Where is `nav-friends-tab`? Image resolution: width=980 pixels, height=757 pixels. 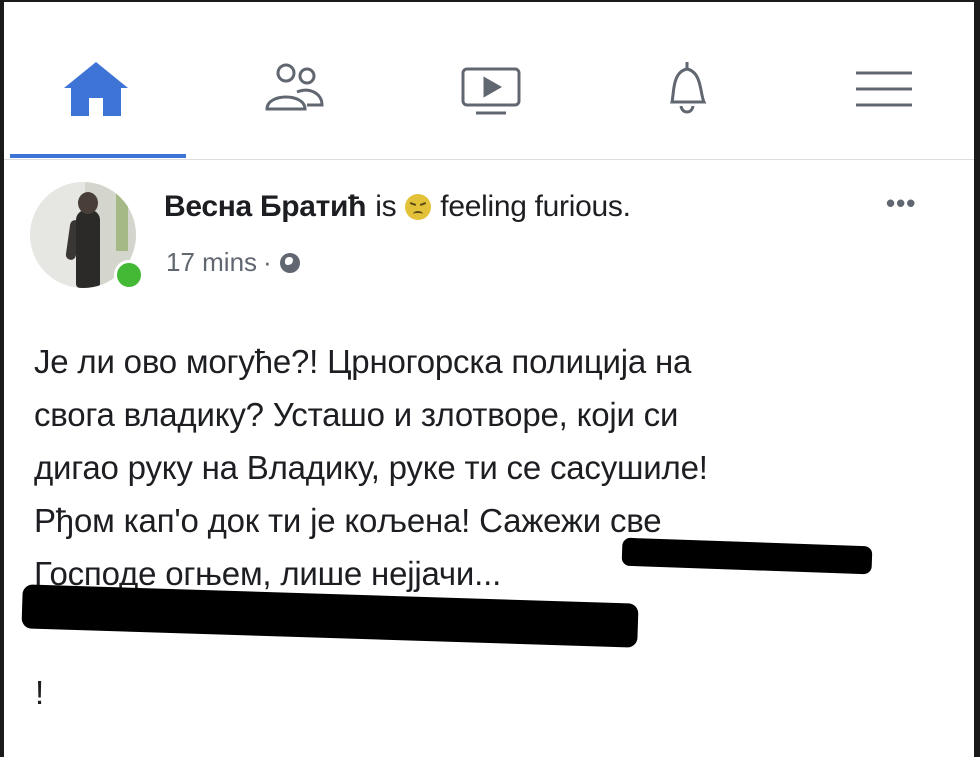
nav-friends-tab is located at coordinates (294, 89).